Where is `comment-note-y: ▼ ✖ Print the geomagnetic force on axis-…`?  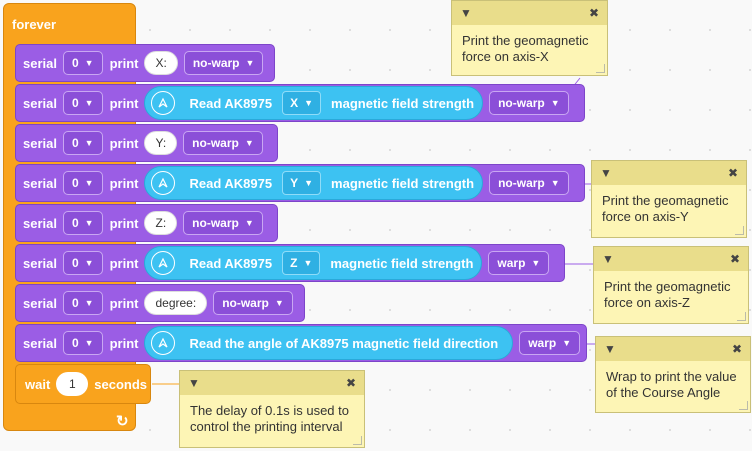
comment-note-y: ▼ ✖ Print the geomagnetic force on axis-… is located at coordinates (669, 199).